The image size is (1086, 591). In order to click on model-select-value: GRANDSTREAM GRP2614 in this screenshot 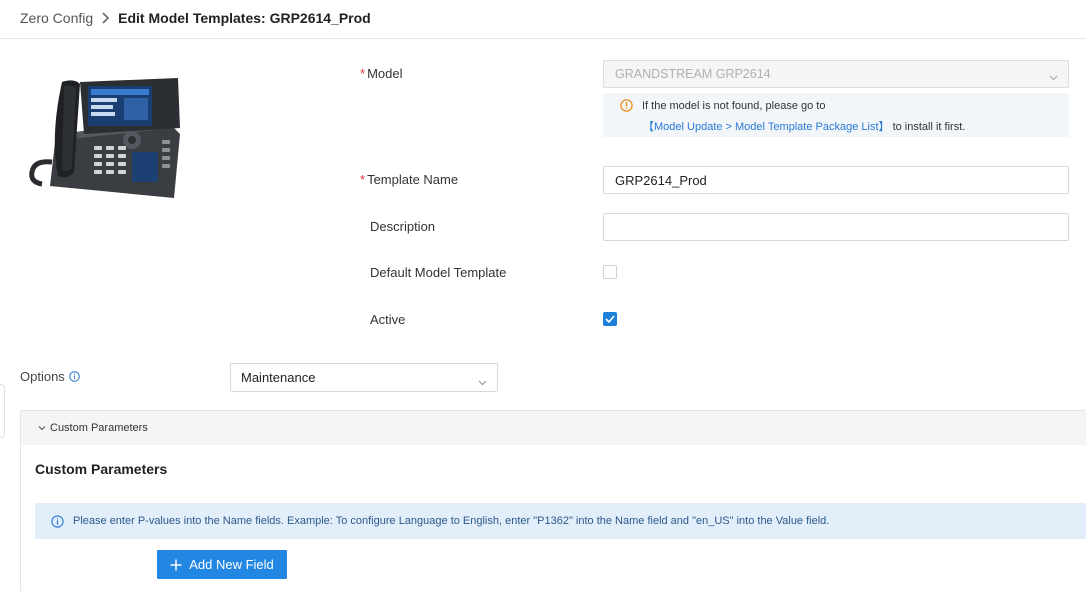, I will do `click(693, 74)`.